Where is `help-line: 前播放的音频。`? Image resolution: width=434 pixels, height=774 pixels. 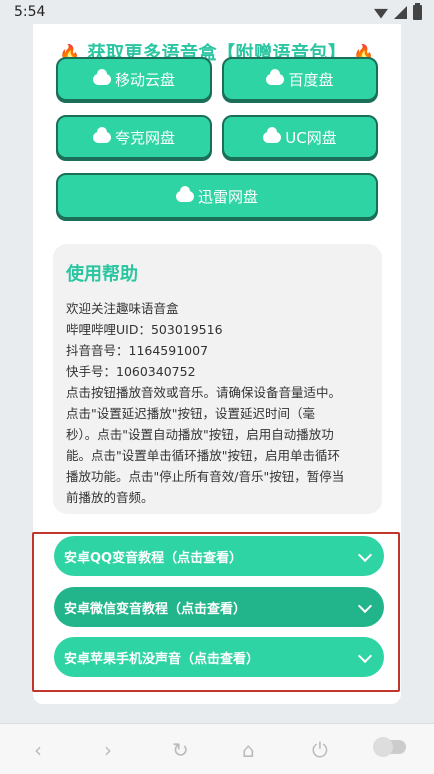 help-line: 前播放的音频。 is located at coordinates (110, 497).